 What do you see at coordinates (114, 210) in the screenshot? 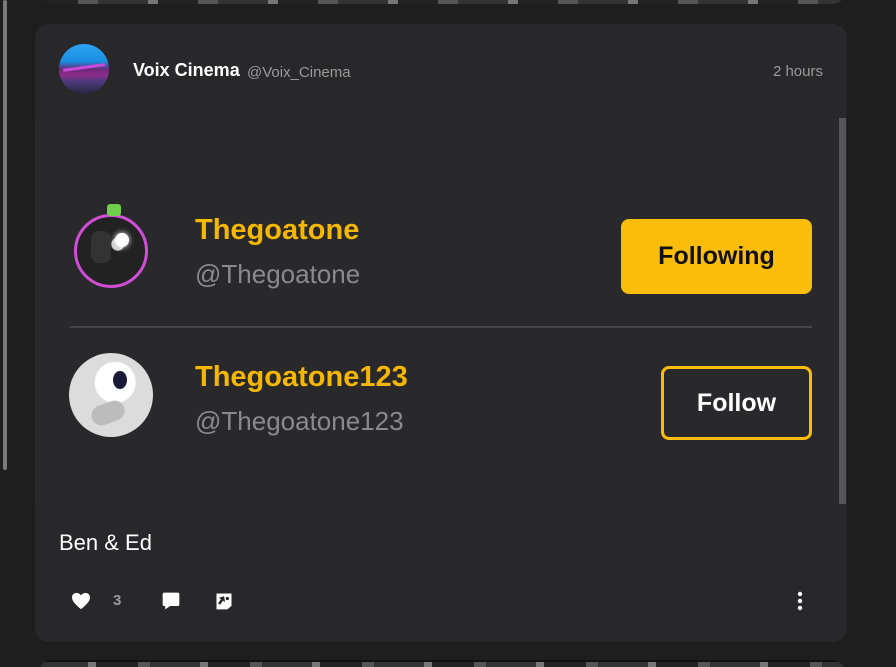
I see `crown-icon` at bounding box center [114, 210].